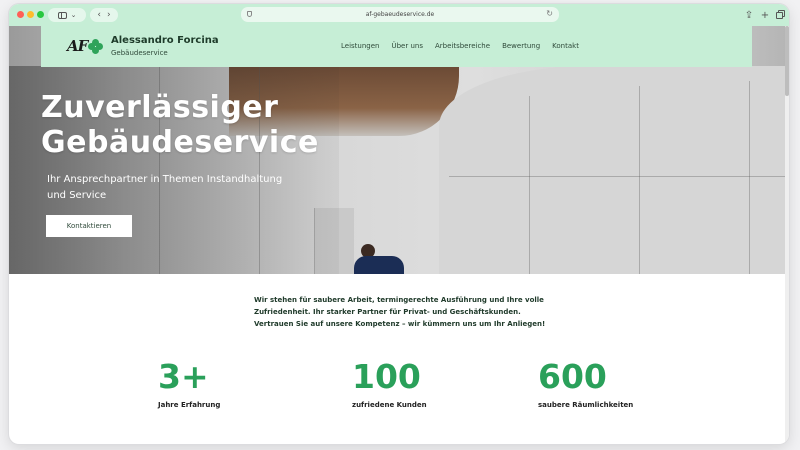 The height and width of the screenshot is (450, 800). What do you see at coordinates (20, 14) in the screenshot?
I see `close-window-button` at bounding box center [20, 14].